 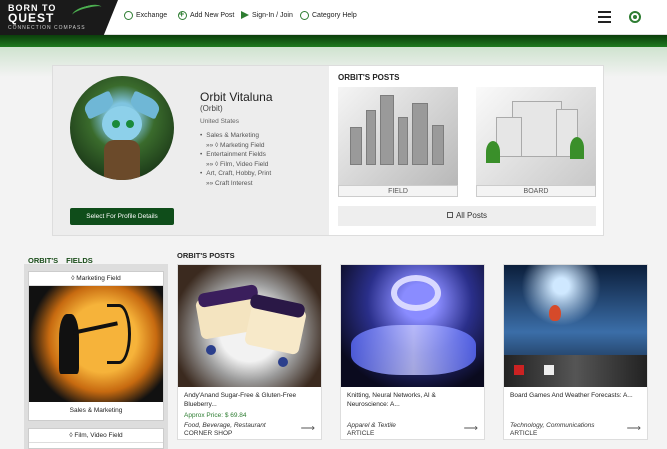 I want to click on field-card: ◊ Marketing Field Sales & Marketing, so click(x=96, y=346).